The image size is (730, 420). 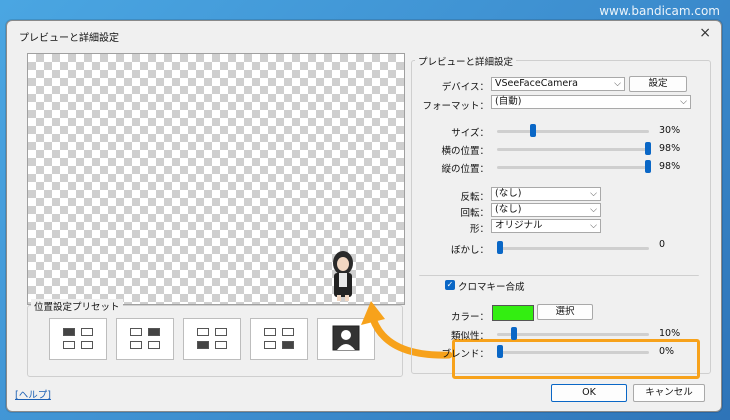 What do you see at coordinates (279, 339) in the screenshot?
I see `preset-bottom-right-button` at bounding box center [279, 339].